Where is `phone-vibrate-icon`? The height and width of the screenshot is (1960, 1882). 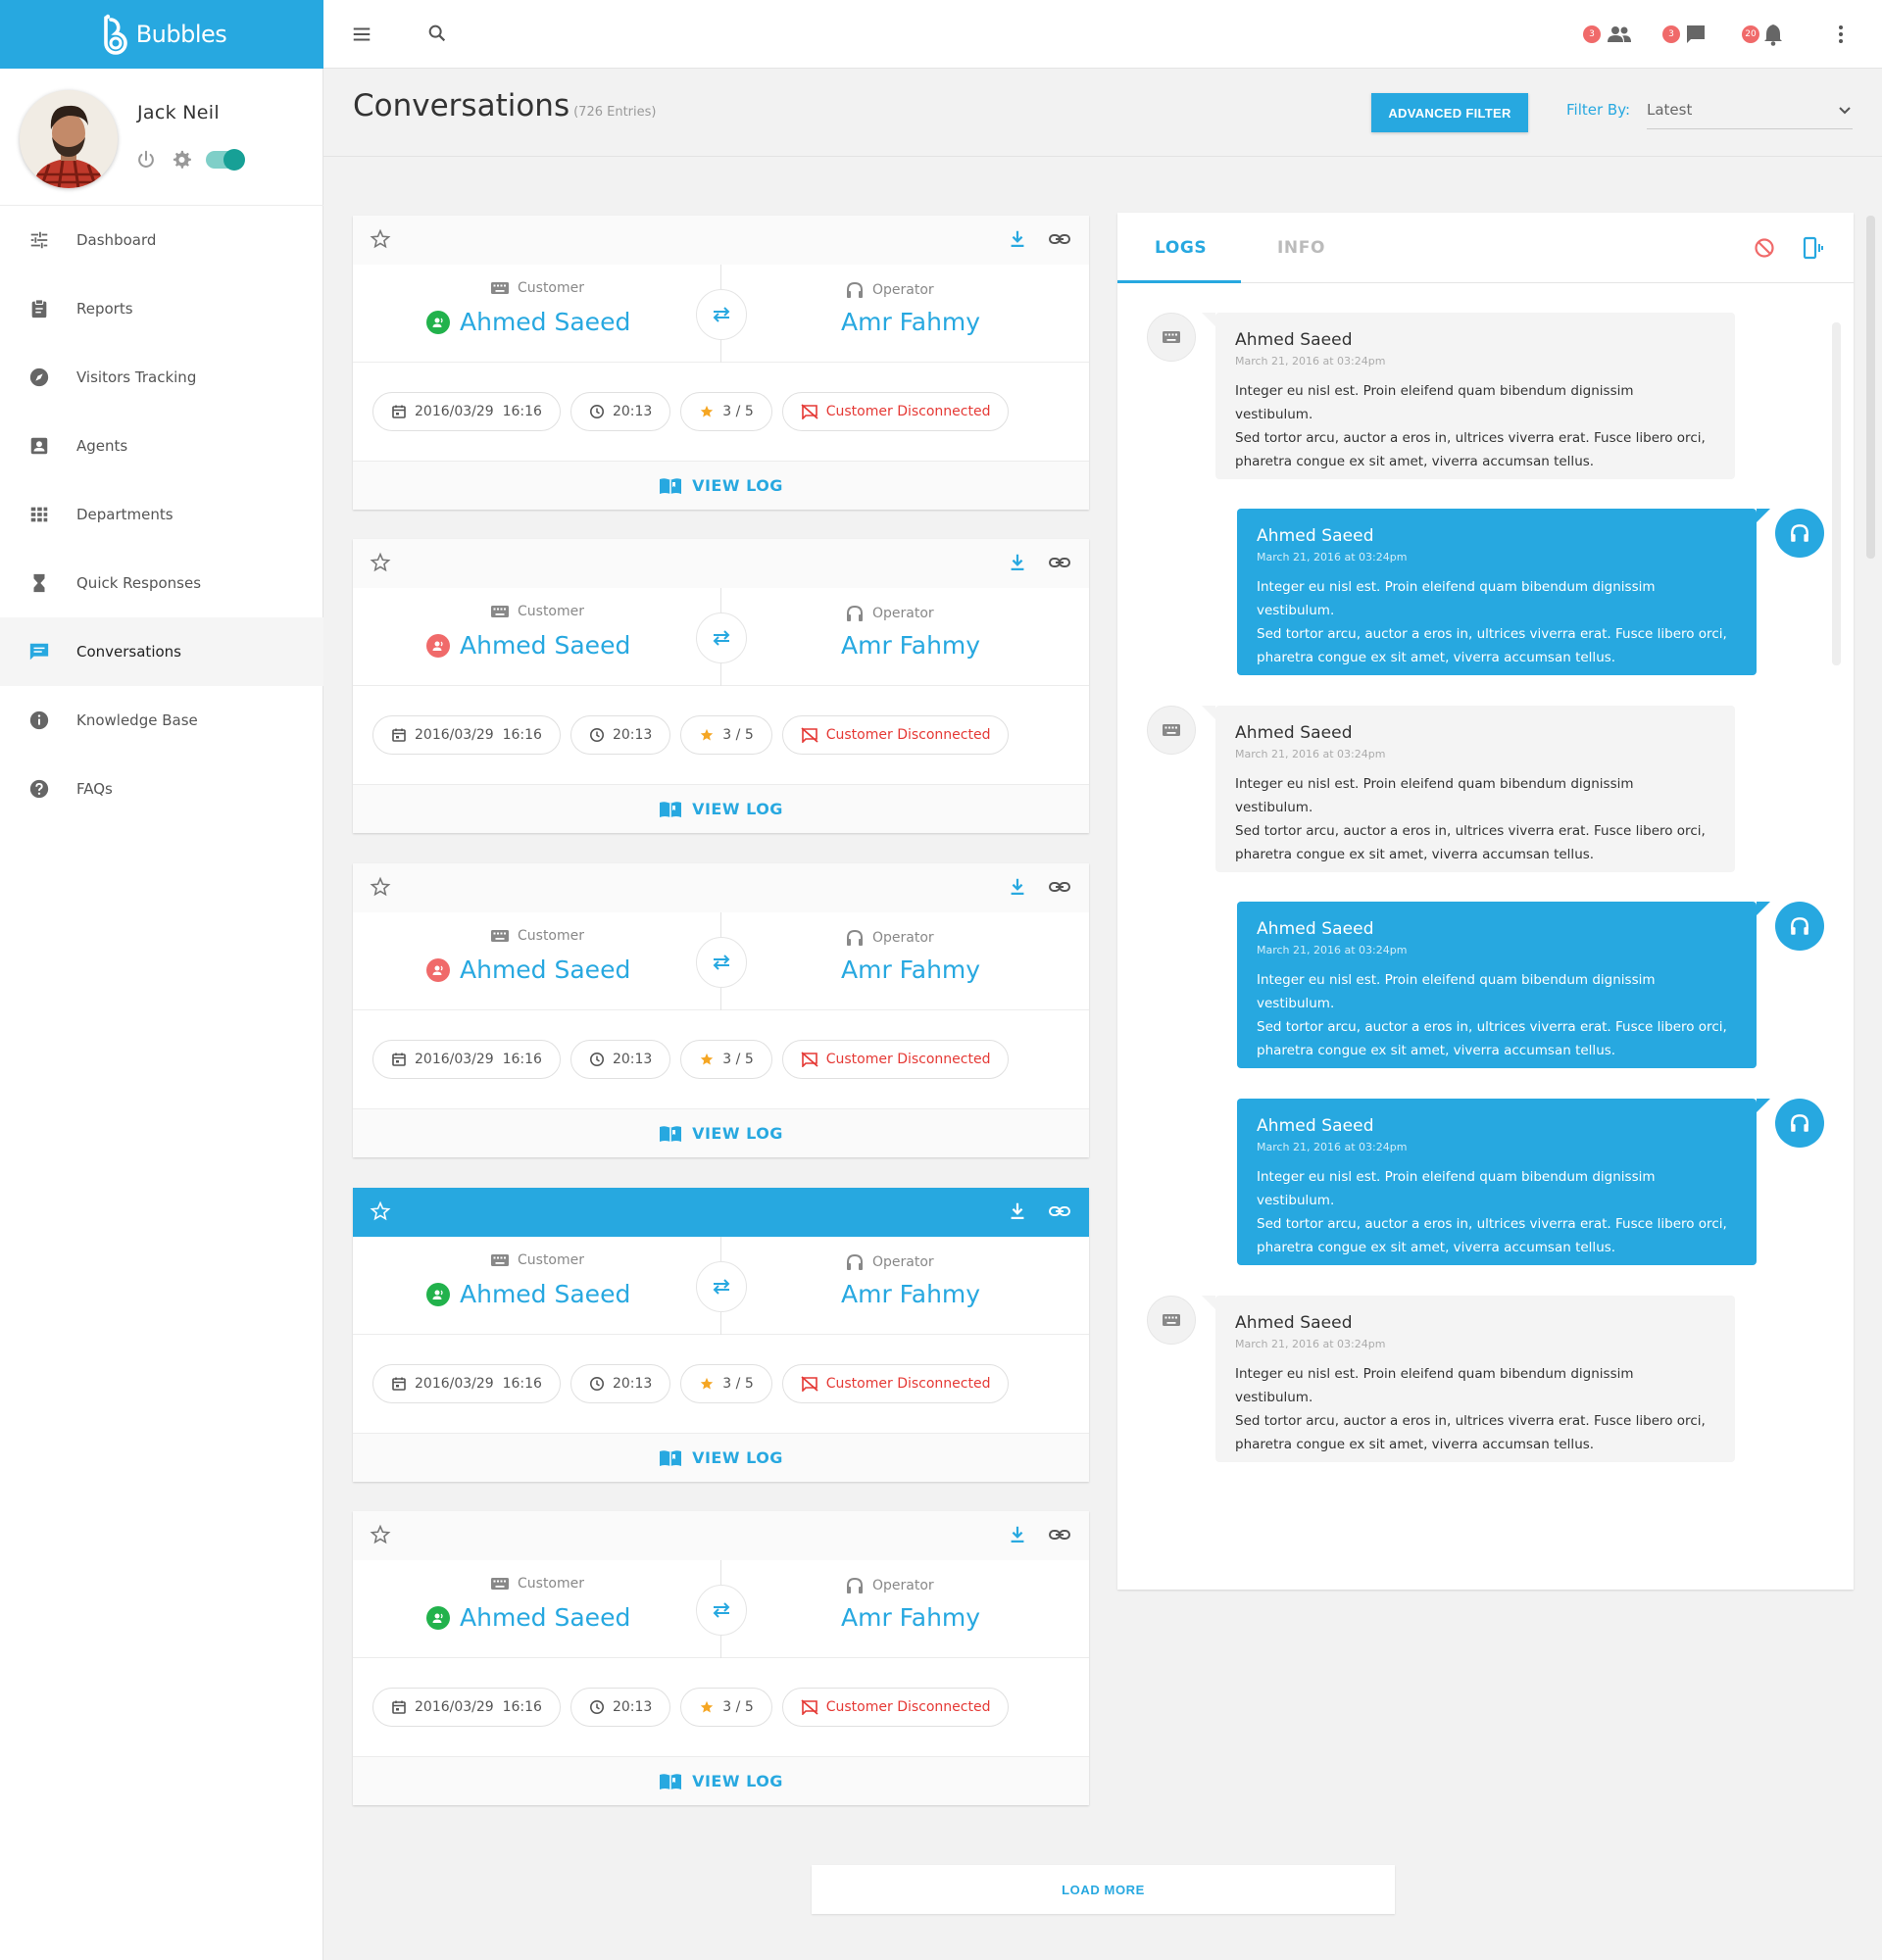
phone-vibrate-icon is located at coordinates (1813, 248).